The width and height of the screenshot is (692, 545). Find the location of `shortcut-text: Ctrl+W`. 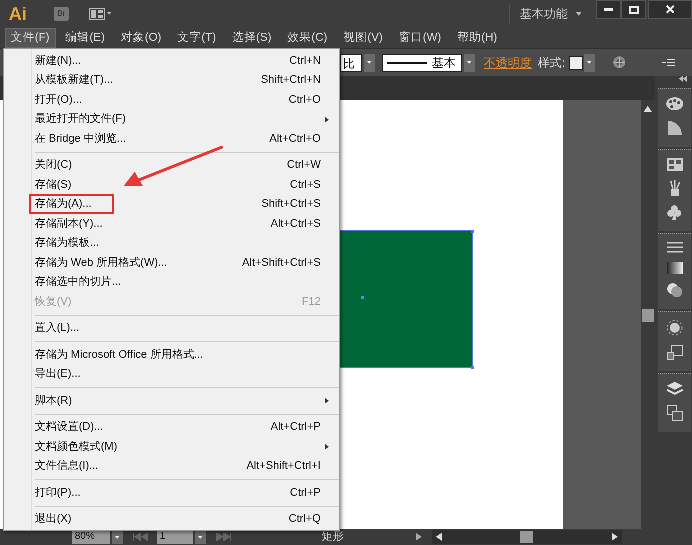

shortcut-text: Ctrl+W is located at coordinates (304, 165).